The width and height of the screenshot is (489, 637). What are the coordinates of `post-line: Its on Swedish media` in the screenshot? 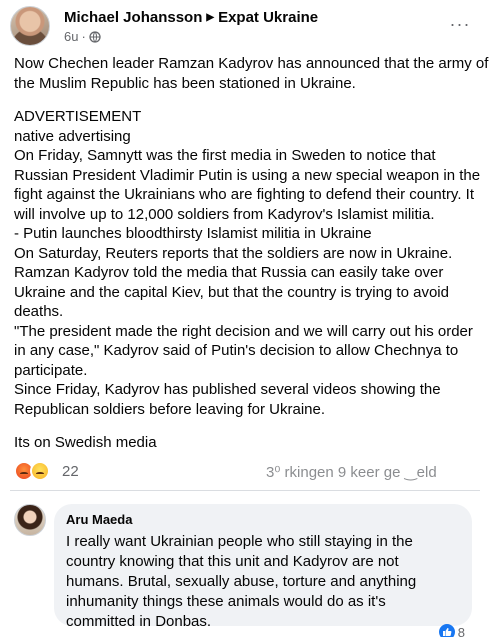 It's located at (85, 442).